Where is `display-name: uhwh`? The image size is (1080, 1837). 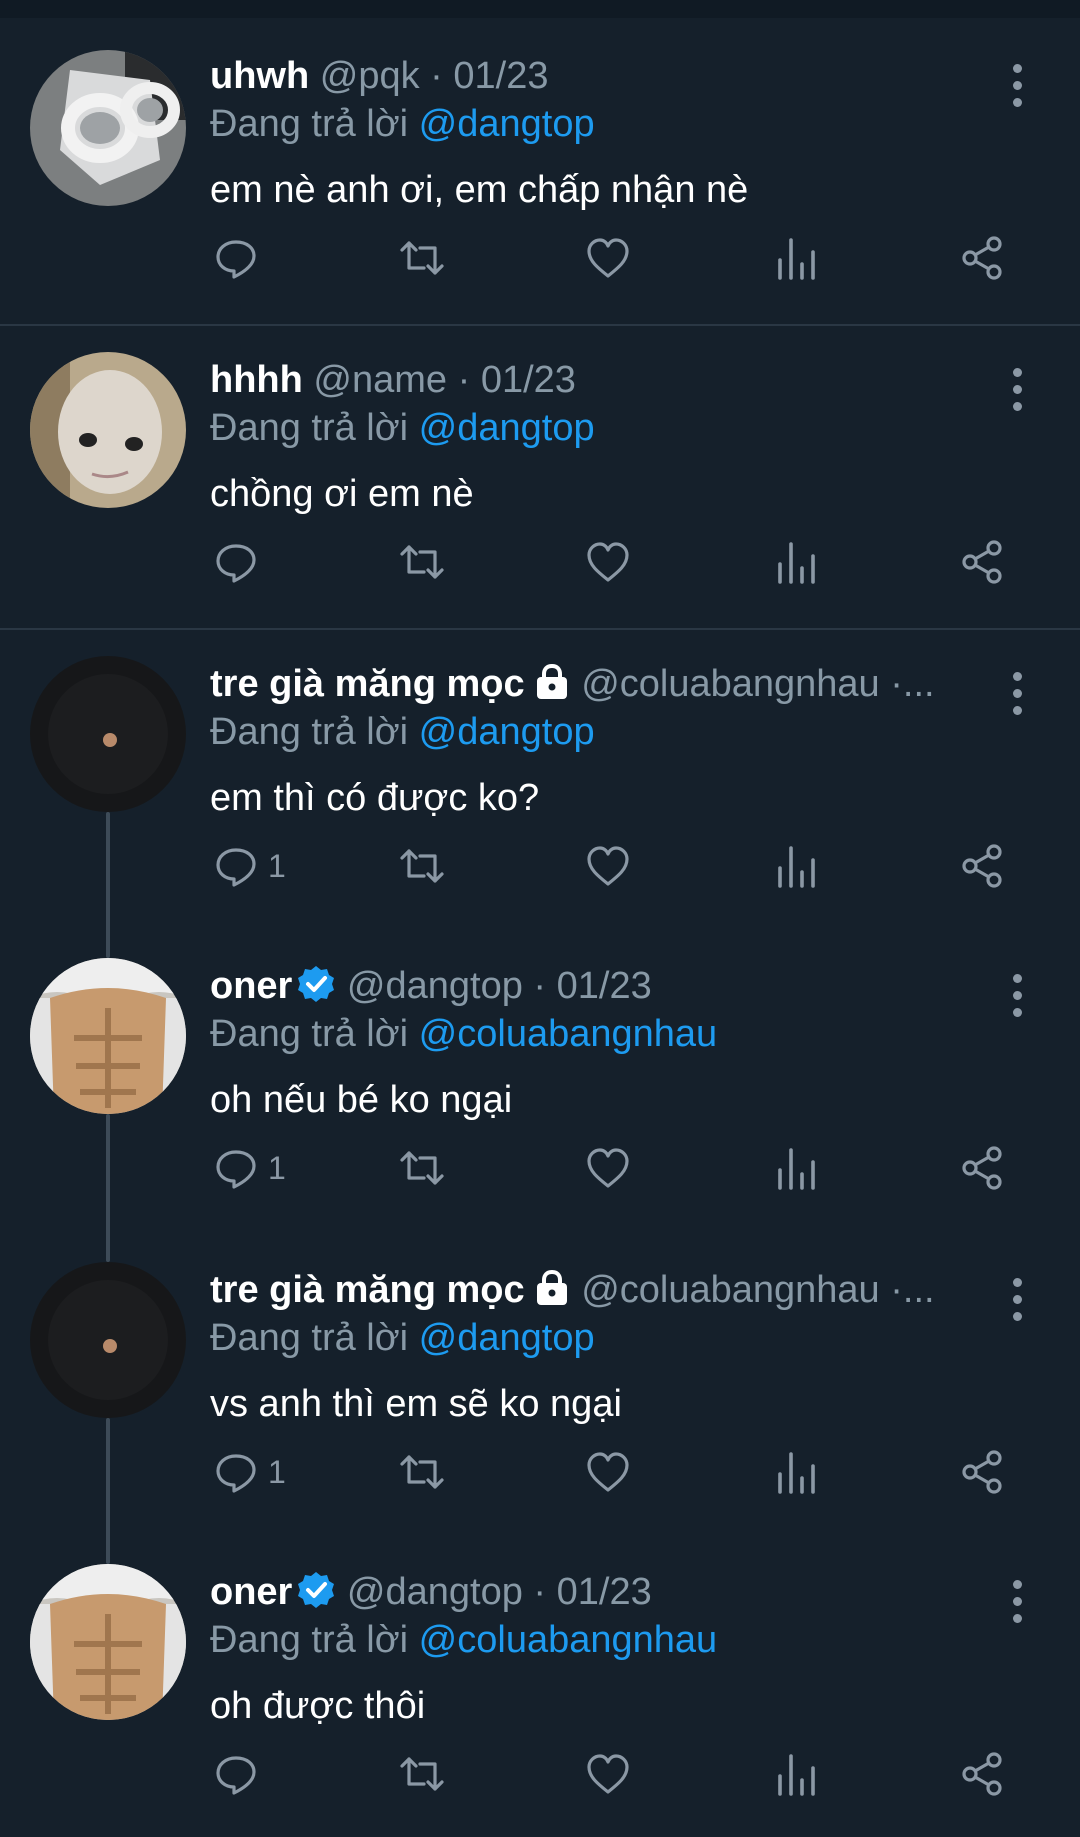 display-name: uhwh is located at coordinates (259, 76).